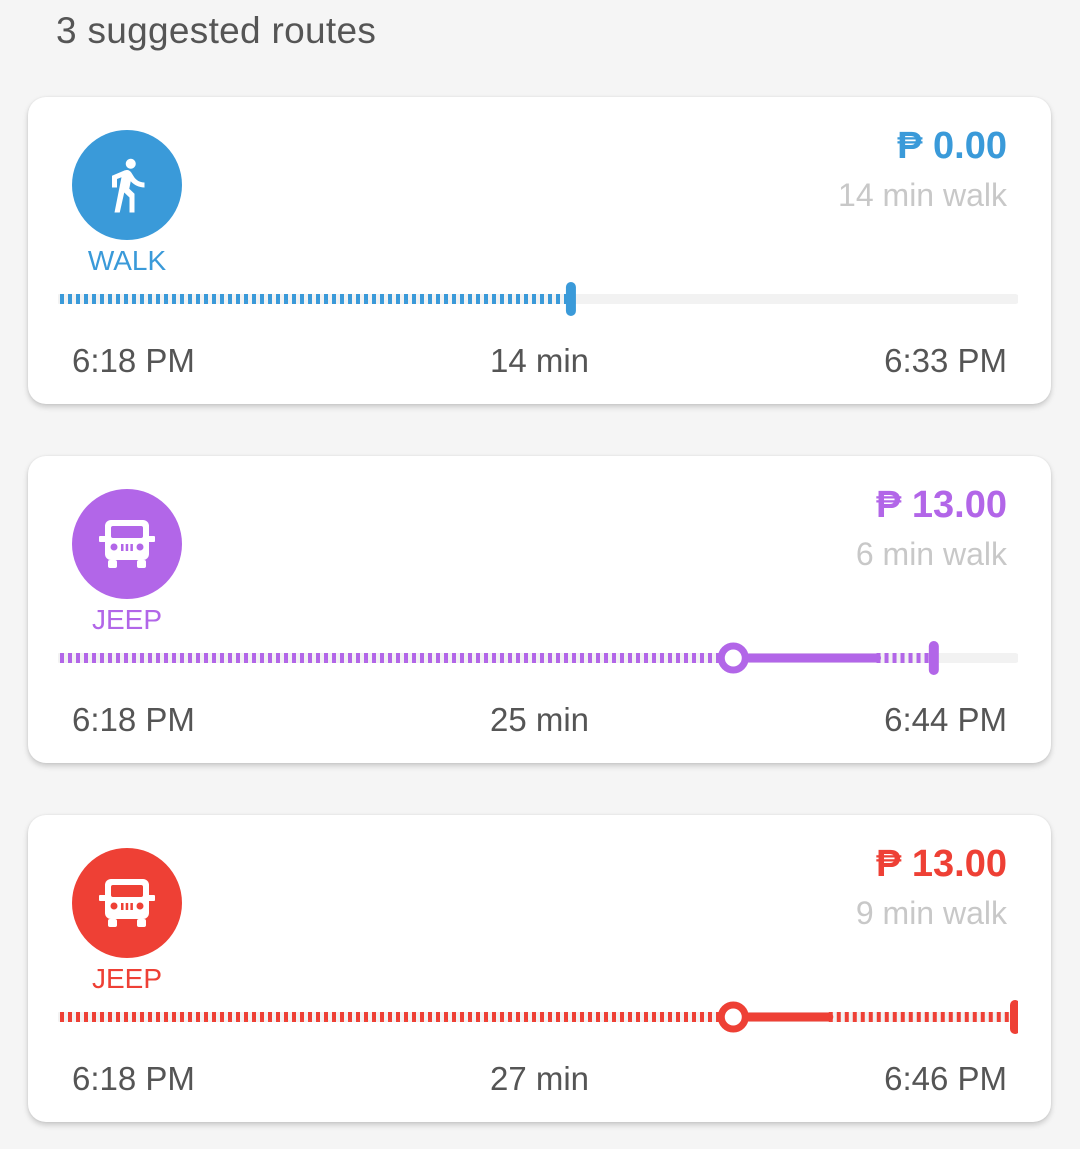 Image resolution: width=1080 pixels, height=1149 pixels. What do you see at coordinates (127, 260) in the screenshot?
I see `mode-label: WALK` at bounding box center [127, 260].